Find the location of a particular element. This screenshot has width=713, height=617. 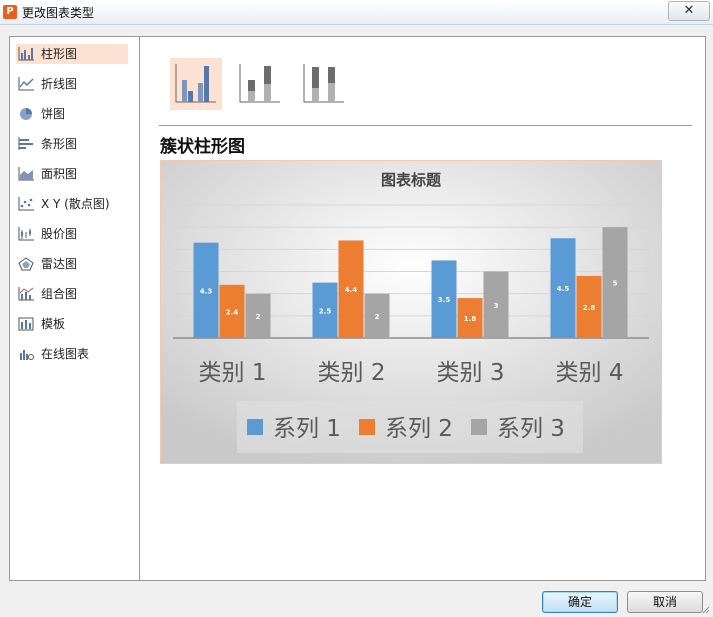

data-label: 2.5 is located at coordinates (325, 311).